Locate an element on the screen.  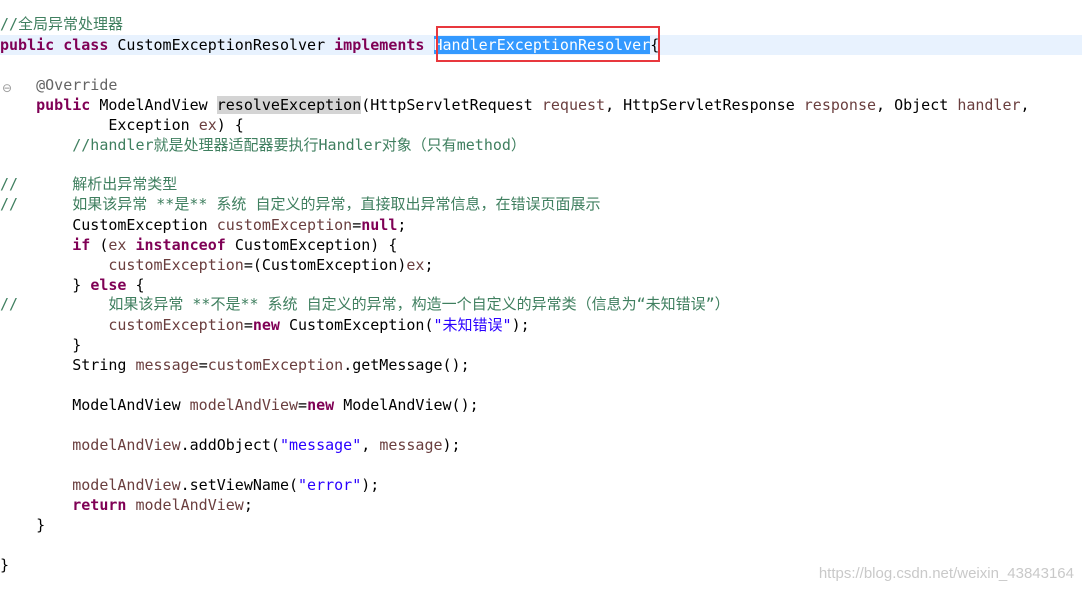
comment: 如果该异常 **是** 系统 自定义的异常，直接取出异常信息，在错误页面展示 is located at coordinates (336, 204).